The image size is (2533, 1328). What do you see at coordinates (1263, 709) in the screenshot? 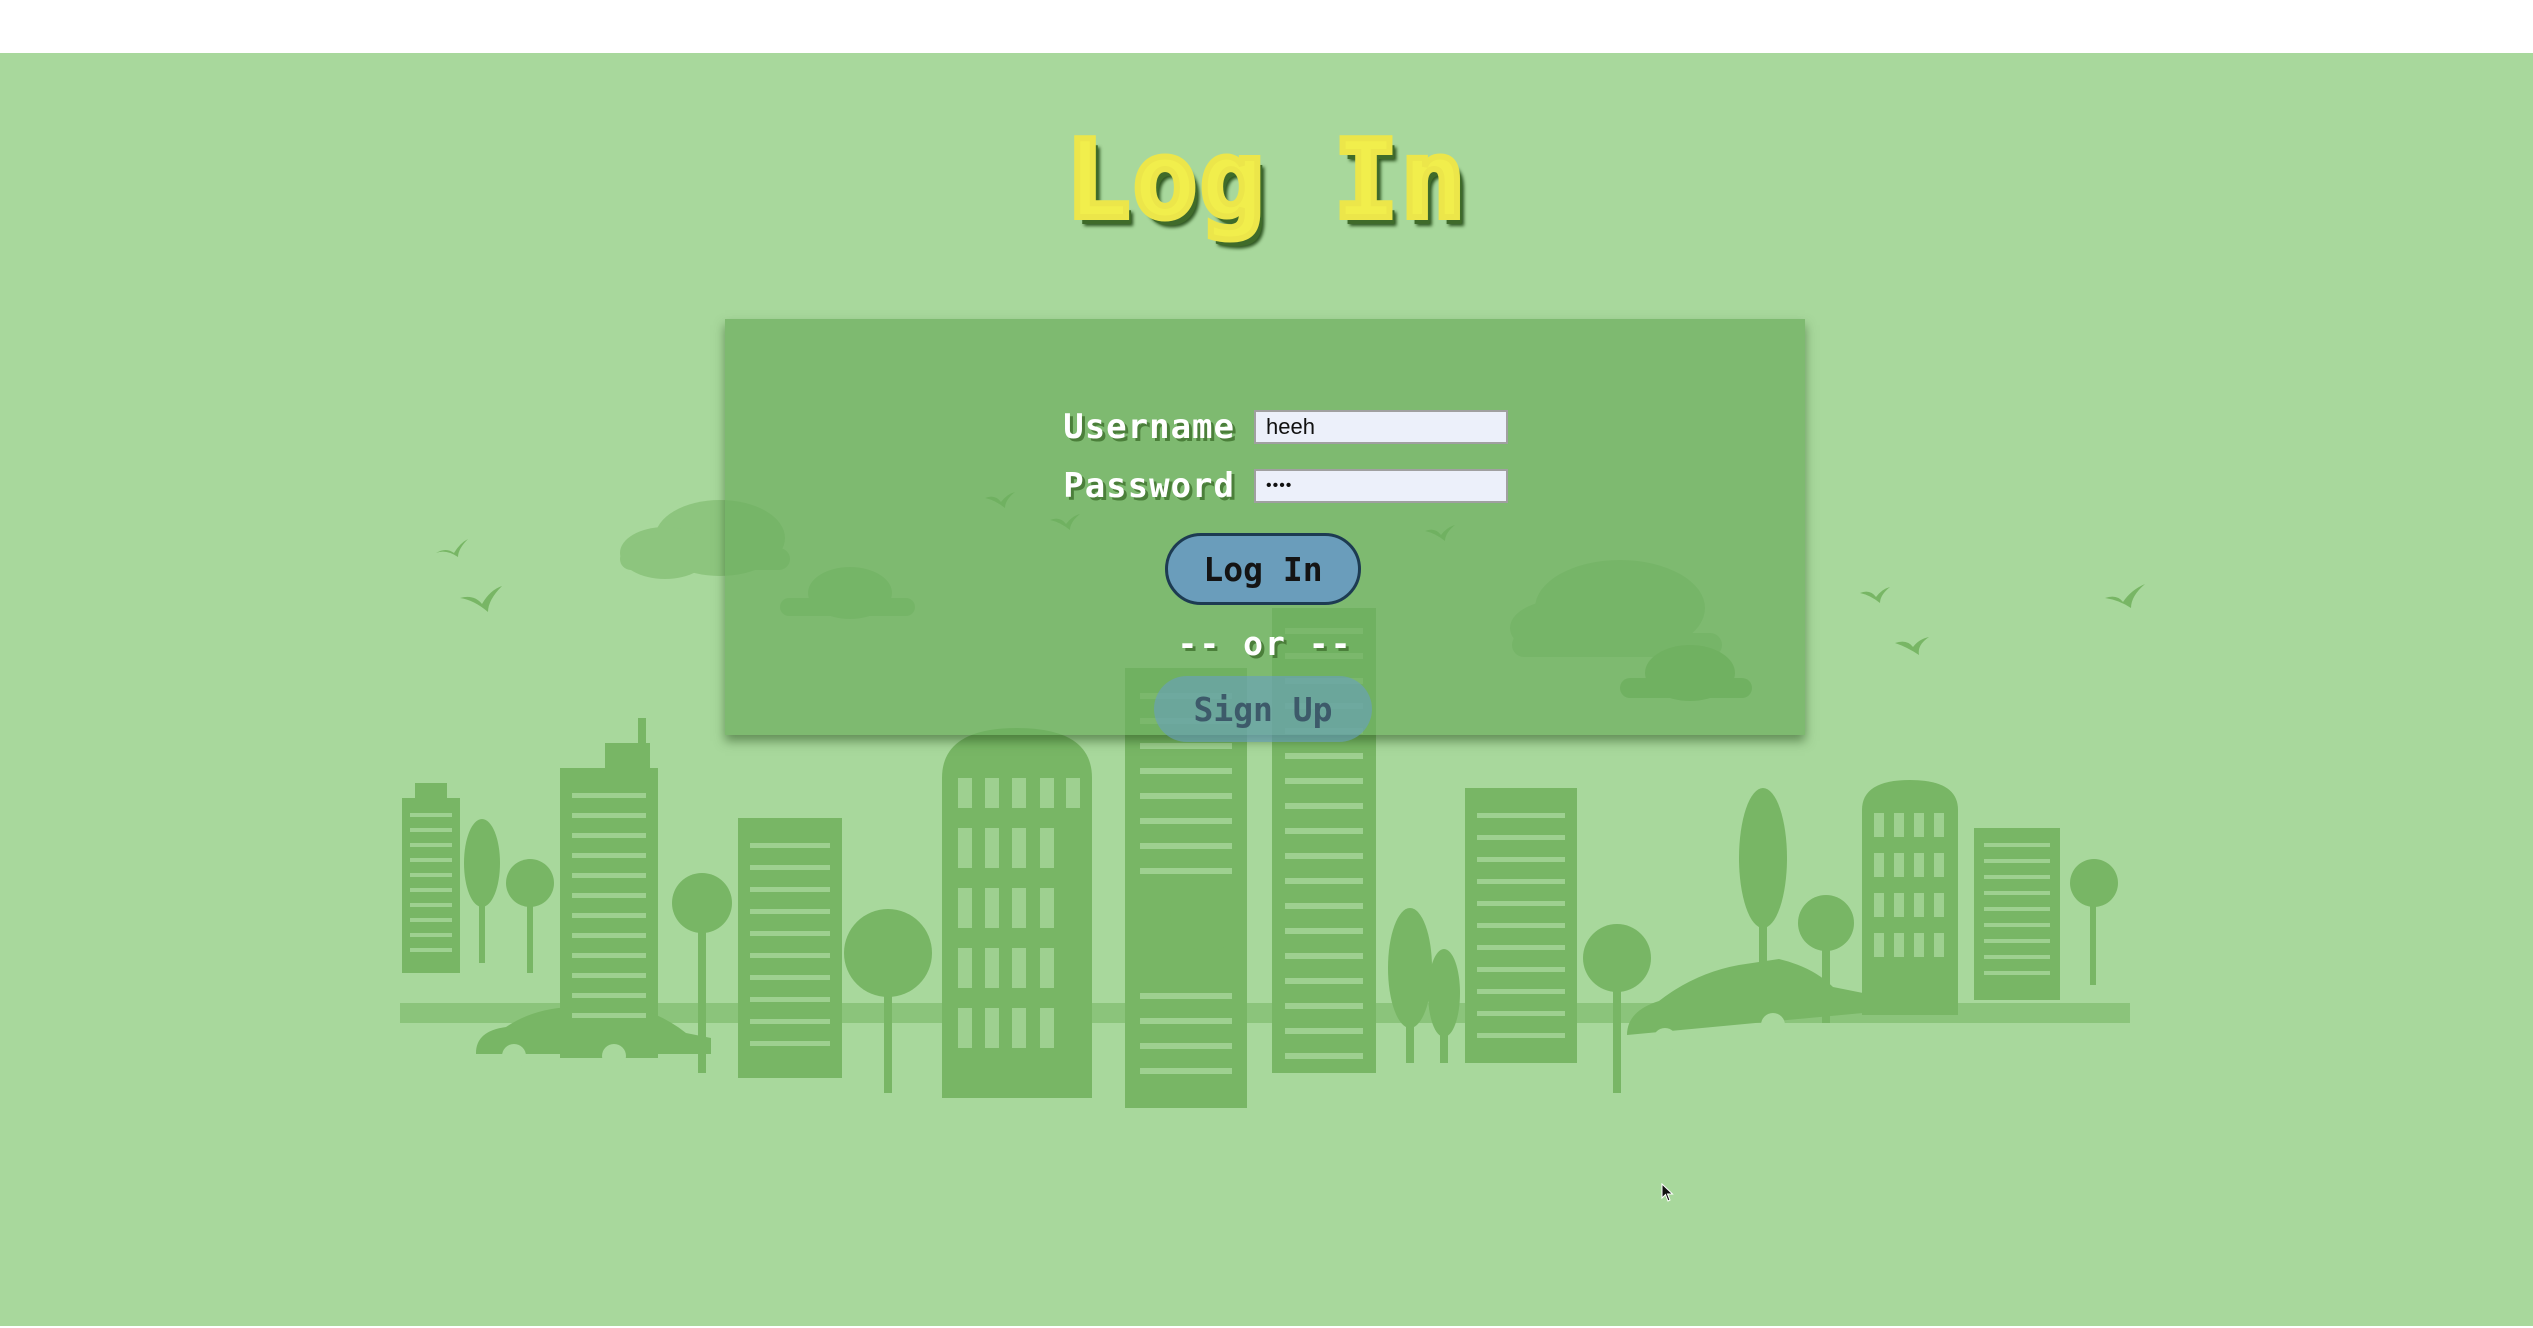
I see `signup-button: Sign Up` at bounding box center [1263, 709].